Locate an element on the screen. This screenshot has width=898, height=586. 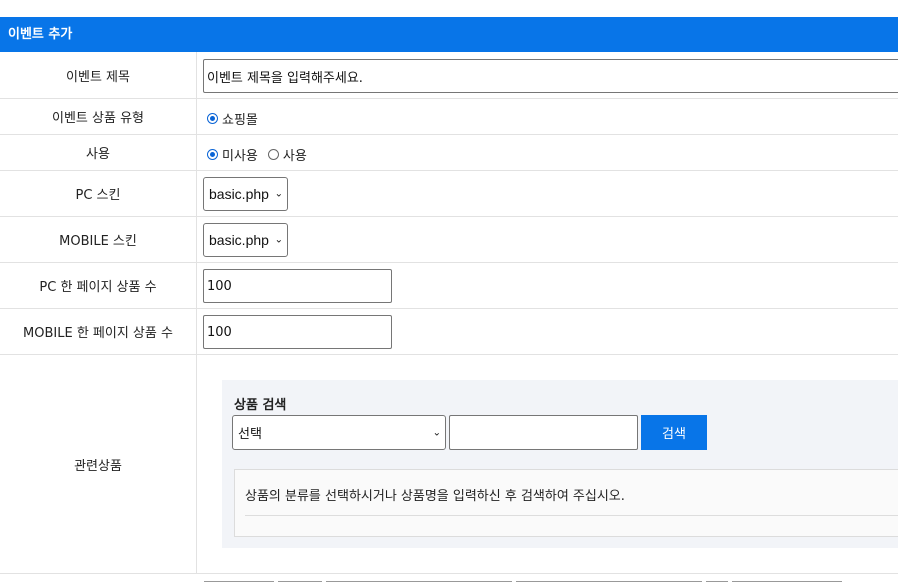
used-radio-label: 사용 is located at coordinates (294, 156).